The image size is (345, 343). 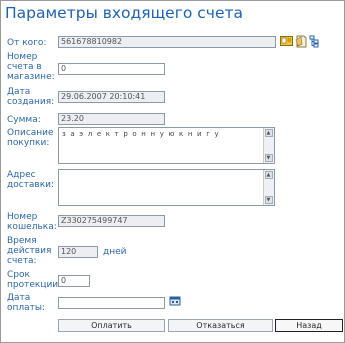 What do you see at coordinates (111, 69) in the screenshot?
I see `invoice-number-input: 0` at bounding box center [111, 69].